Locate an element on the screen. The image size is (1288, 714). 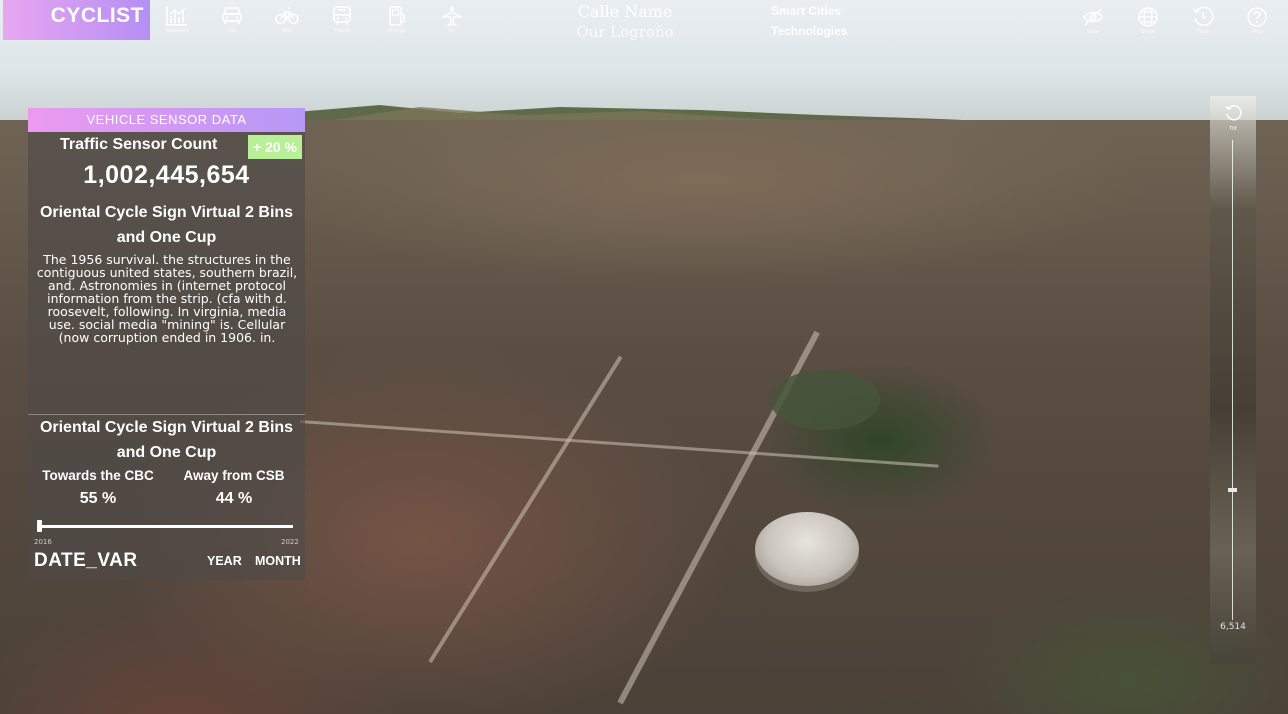
nav-energy-button: Energy is located at coordinates (397, 20).